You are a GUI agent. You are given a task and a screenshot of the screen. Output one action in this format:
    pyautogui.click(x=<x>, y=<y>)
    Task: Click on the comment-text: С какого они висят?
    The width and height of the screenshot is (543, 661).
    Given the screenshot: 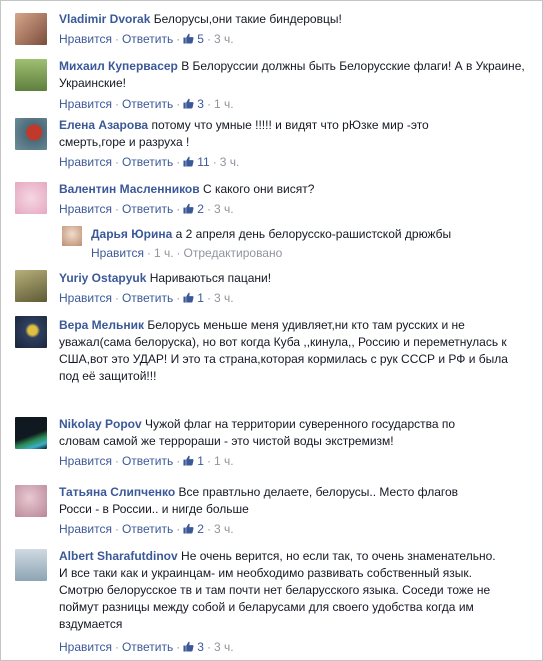 What is the action you would take?
    pyautogui.click(x=258, y=189)
    